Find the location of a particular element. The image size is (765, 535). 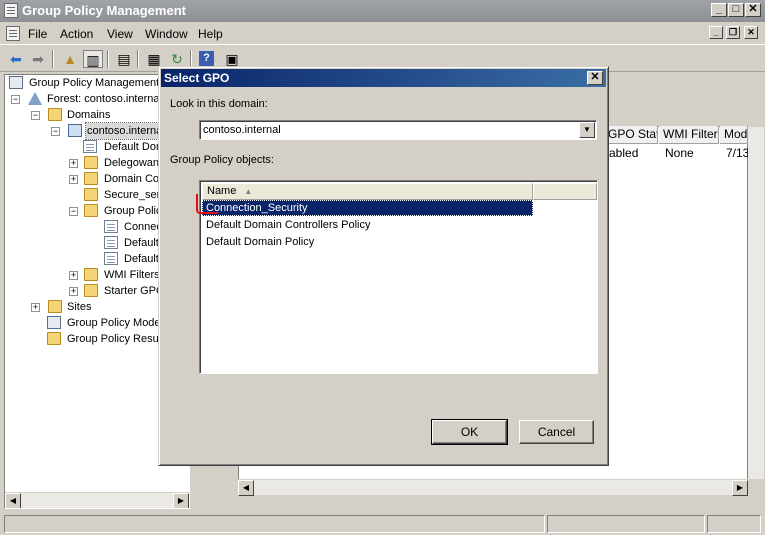

gpo-list-item: Default Domain Controllers Policy is located at coordinates (286, 225).